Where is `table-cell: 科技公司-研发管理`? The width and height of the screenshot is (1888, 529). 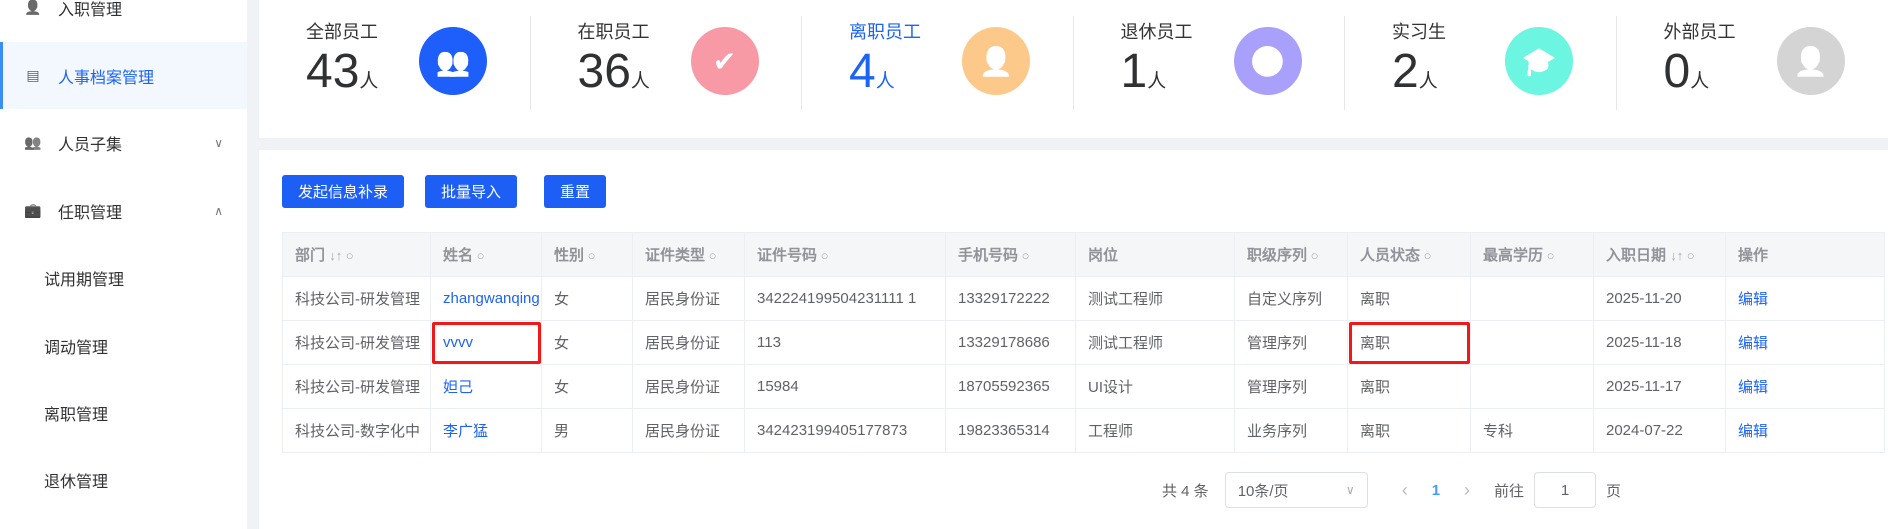
table-cell: 科技公司-研发管理 is located at coordinates (356, 342).